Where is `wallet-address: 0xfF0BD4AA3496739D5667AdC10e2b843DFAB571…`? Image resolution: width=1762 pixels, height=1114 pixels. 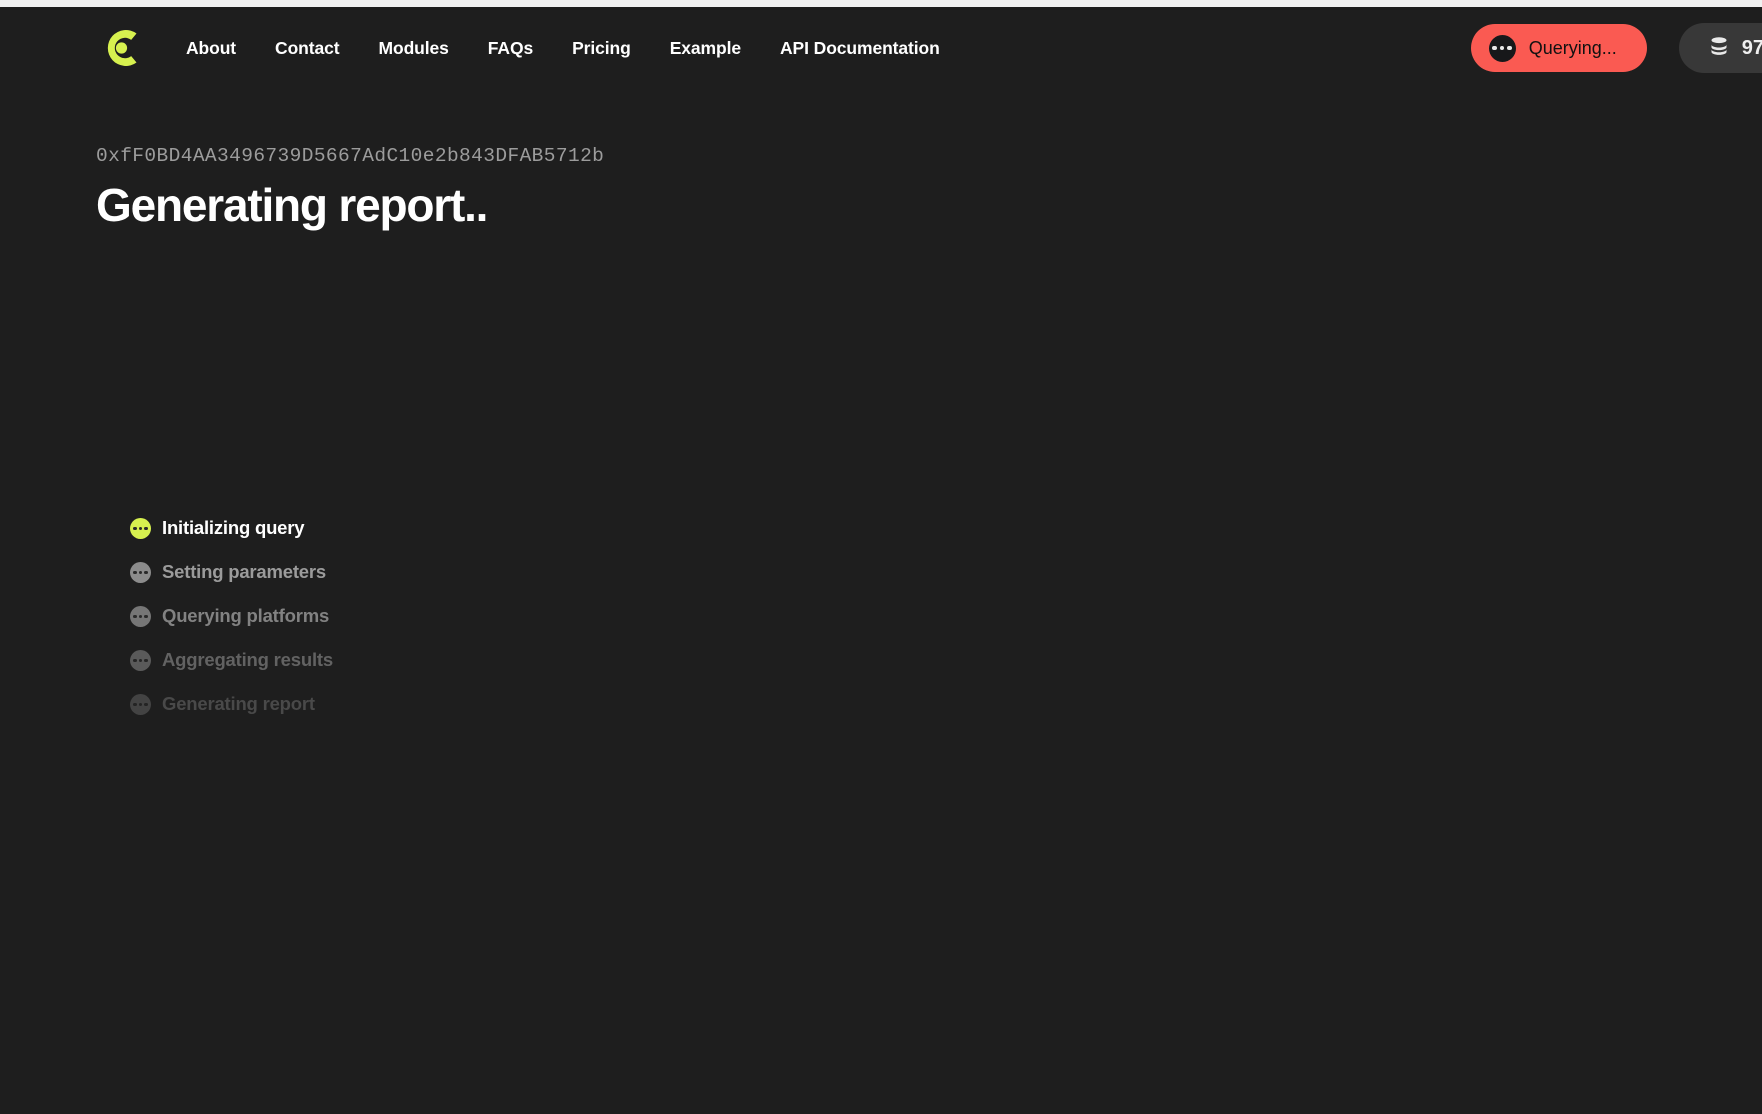
wallet-address: 0xfF0BD4AA3496739D5667AdC10e2b843DFAB571… is located at coordinates (350, 156).